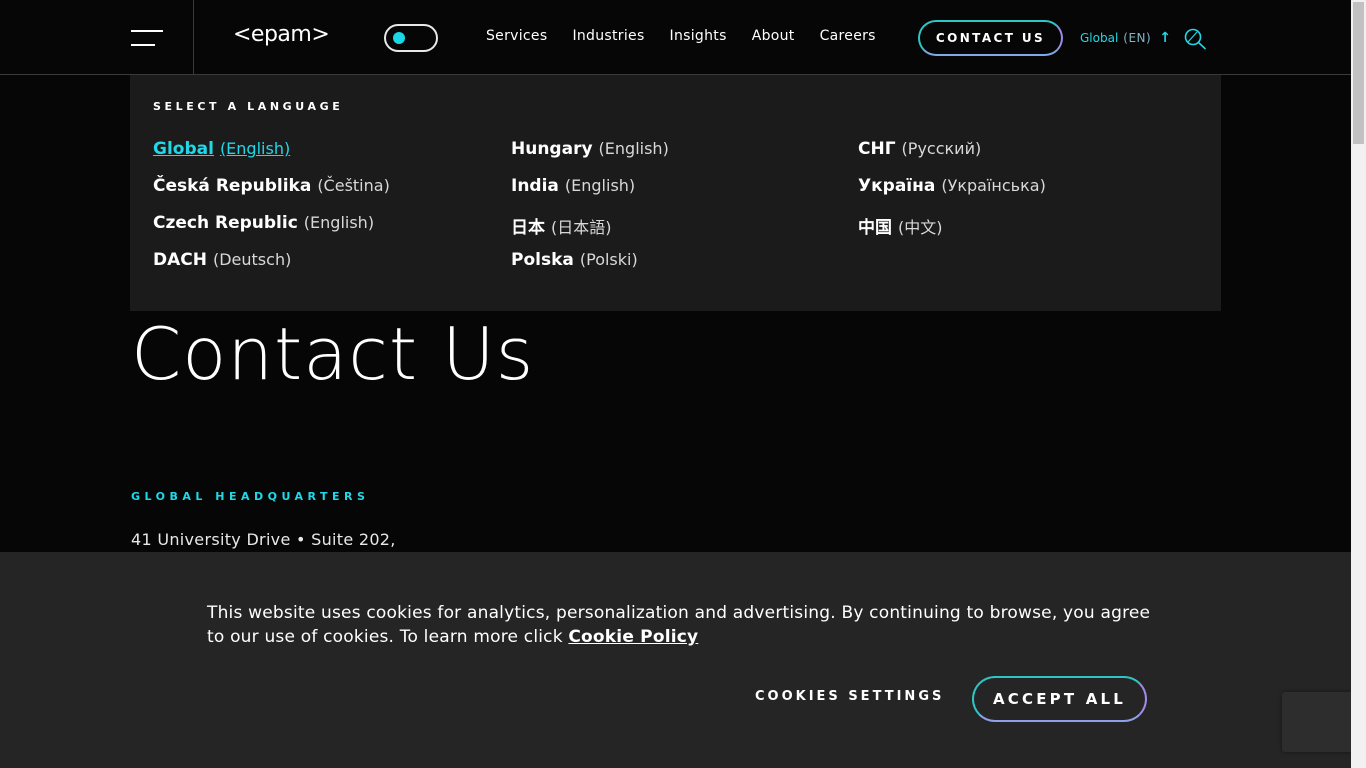 This screenshot has width=1366, height=768. I want to click on language-option-dach: DACH (Deutsch), so click(271, 268).